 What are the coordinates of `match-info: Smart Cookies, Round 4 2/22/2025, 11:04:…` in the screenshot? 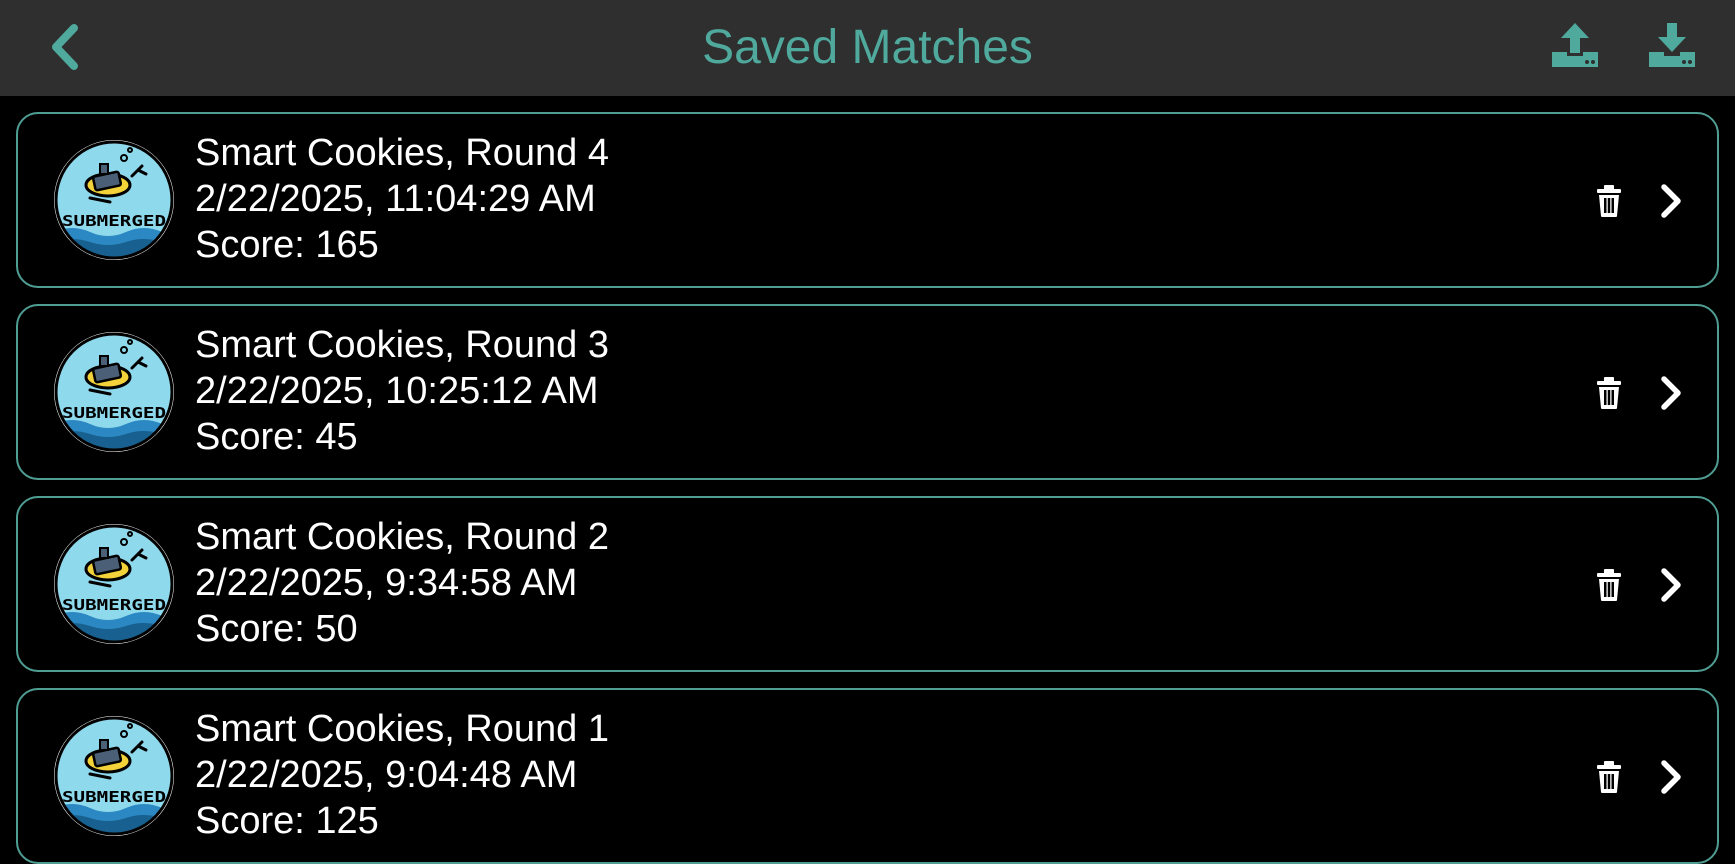 It's located at (402, 199).